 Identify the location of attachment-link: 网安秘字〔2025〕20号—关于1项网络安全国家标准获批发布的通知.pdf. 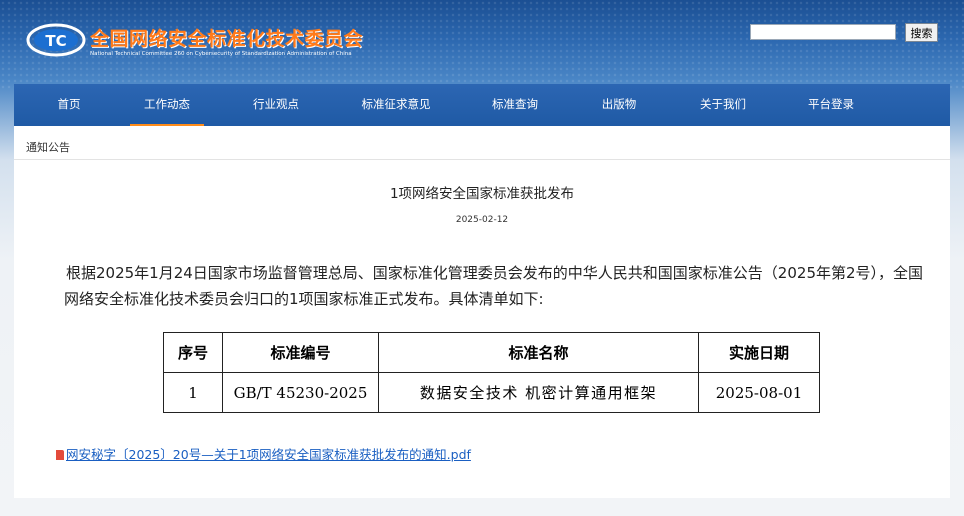
(268, 454).